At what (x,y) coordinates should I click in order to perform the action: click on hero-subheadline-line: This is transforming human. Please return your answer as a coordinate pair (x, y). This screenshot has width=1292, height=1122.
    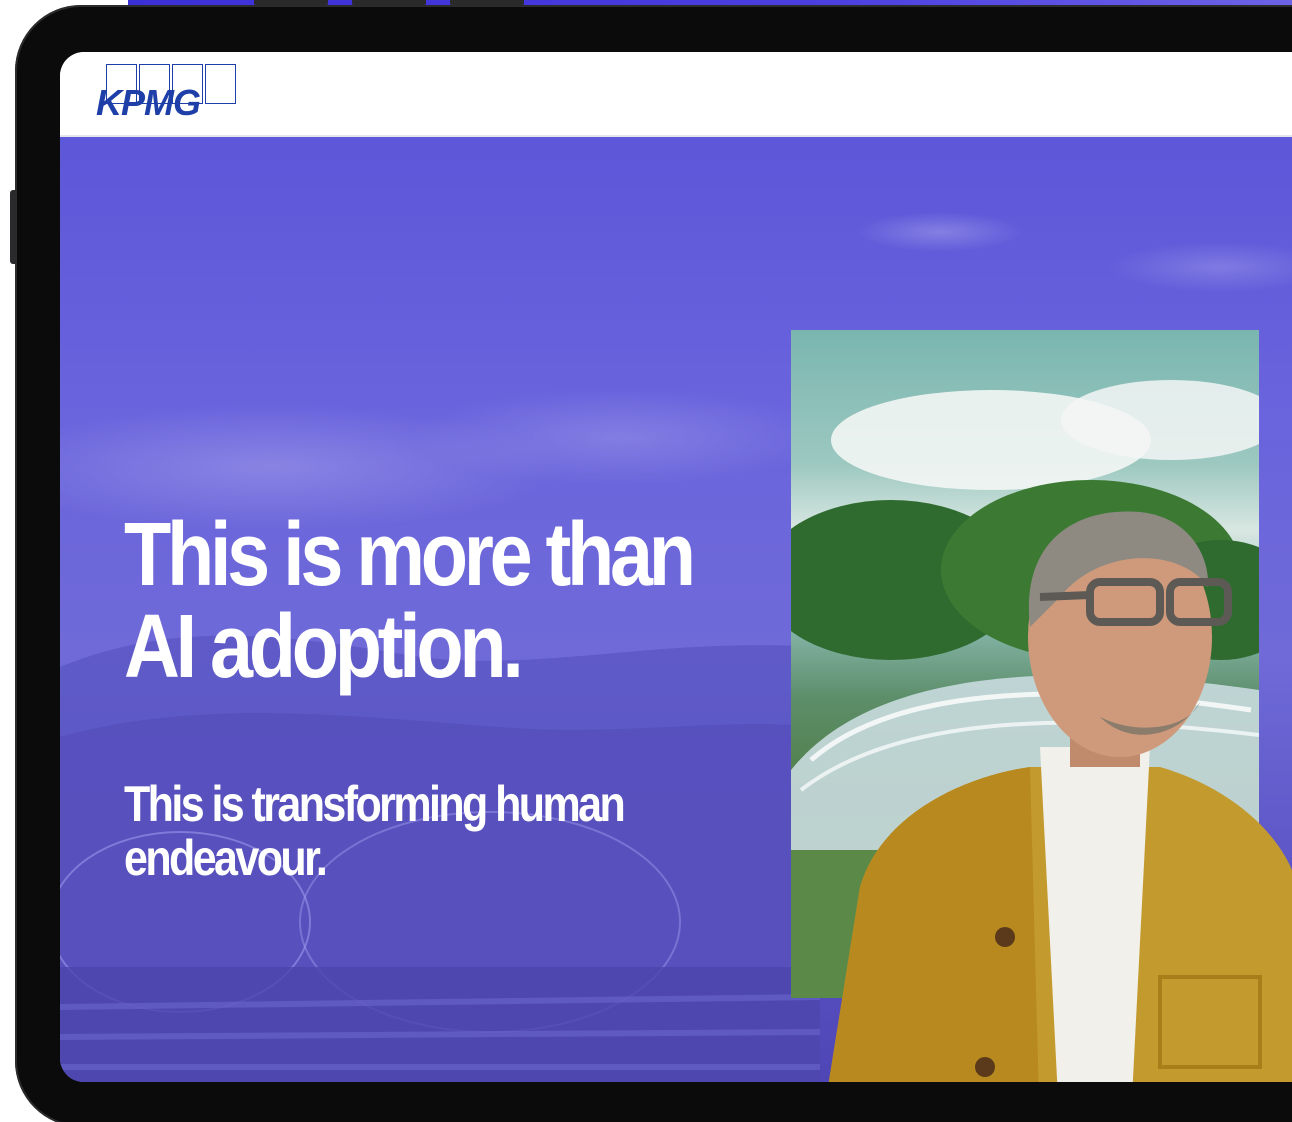
    Looking at the image, I should click on (375, 804).